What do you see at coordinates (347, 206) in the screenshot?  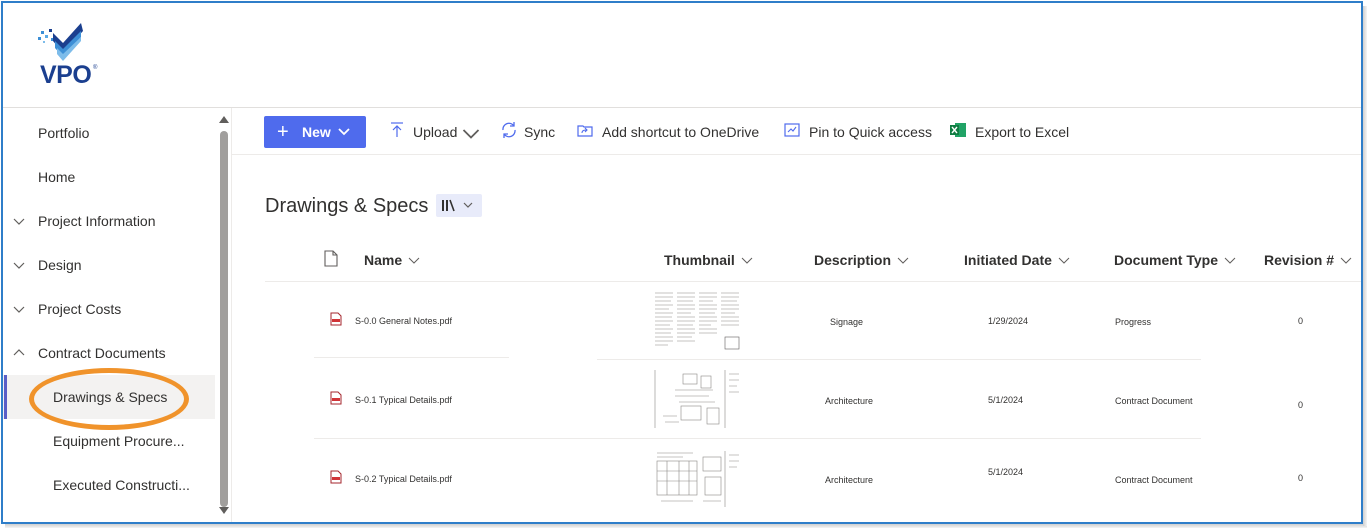 I see `page-title: Drawings & Specs` at bounding box center [347, 206].